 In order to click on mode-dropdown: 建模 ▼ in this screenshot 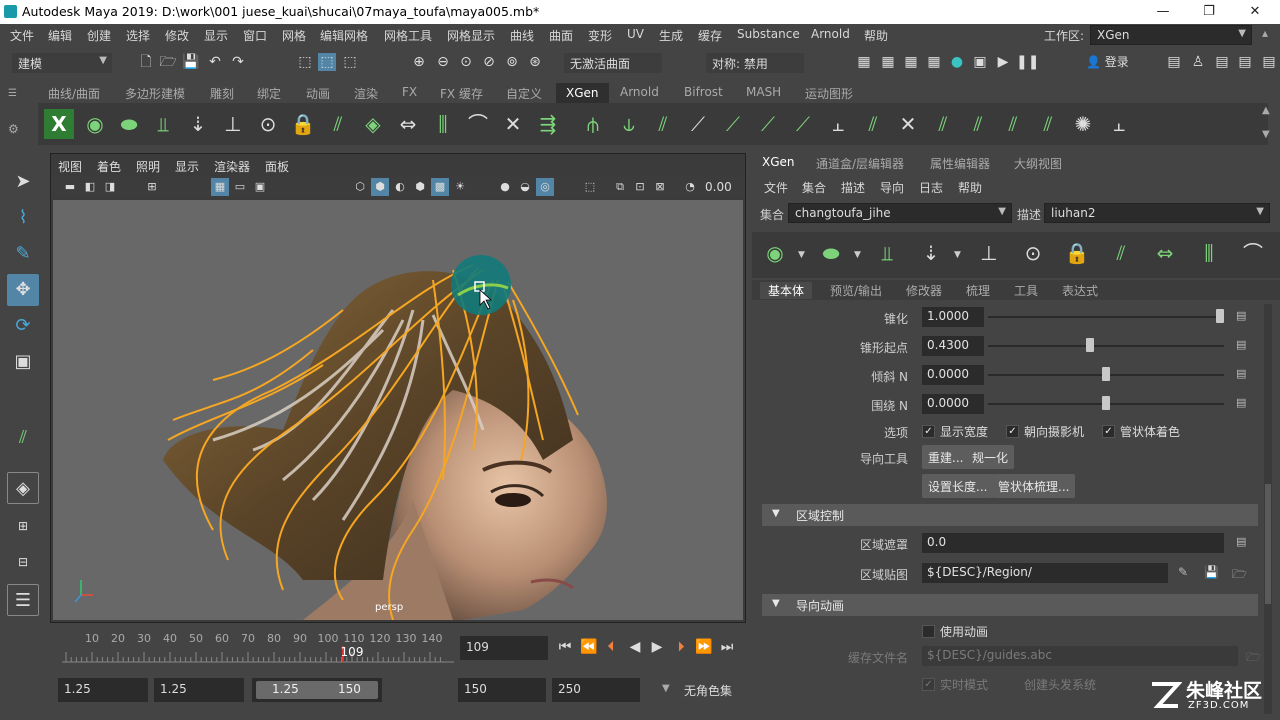, I will do `click(62, 63)`.